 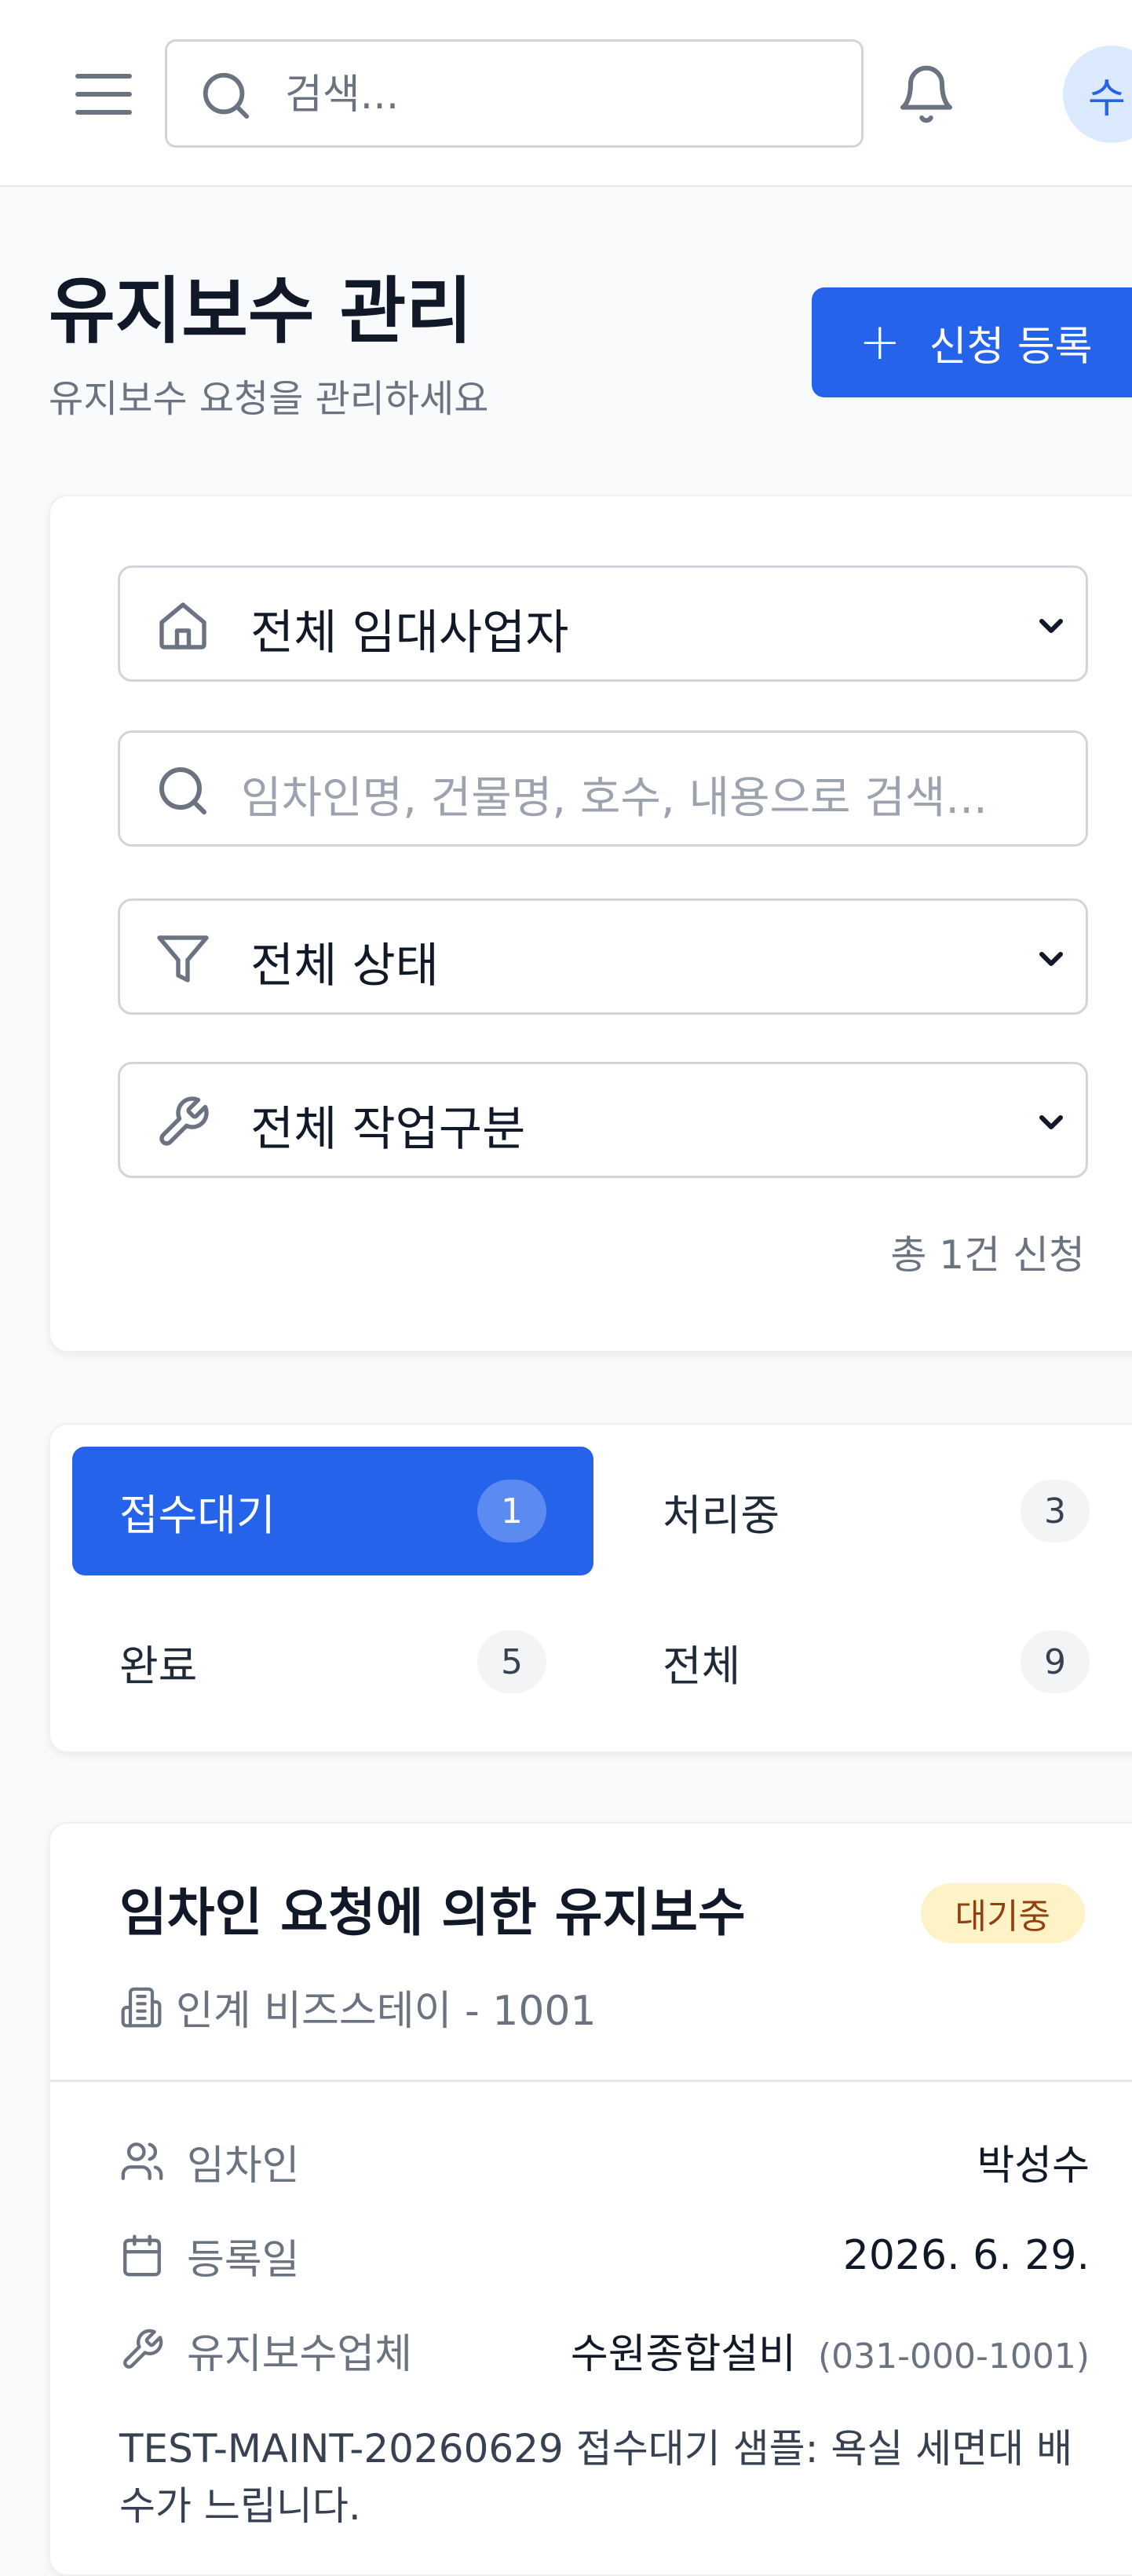 I want to click on top-bar: 수, so click(x=566, y=94).